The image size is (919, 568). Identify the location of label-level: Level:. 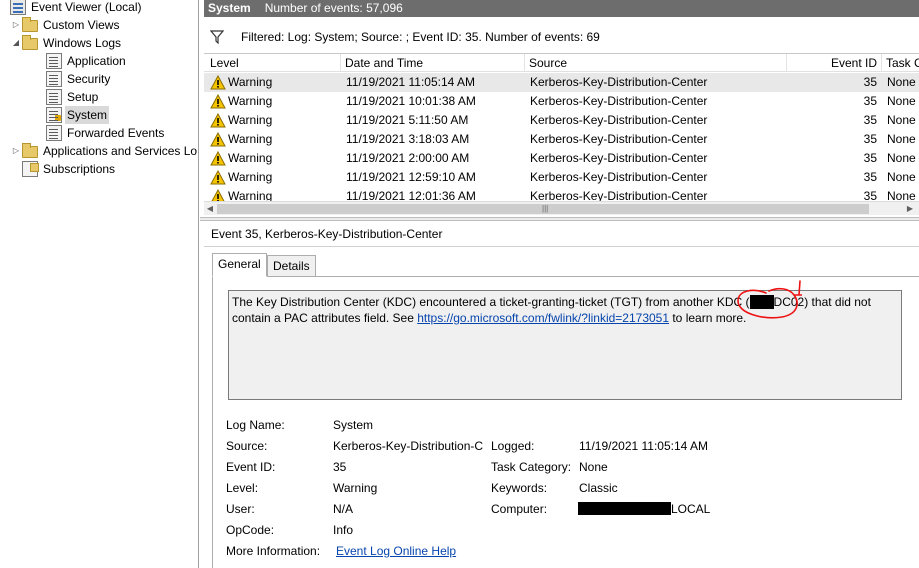
(242, 488).